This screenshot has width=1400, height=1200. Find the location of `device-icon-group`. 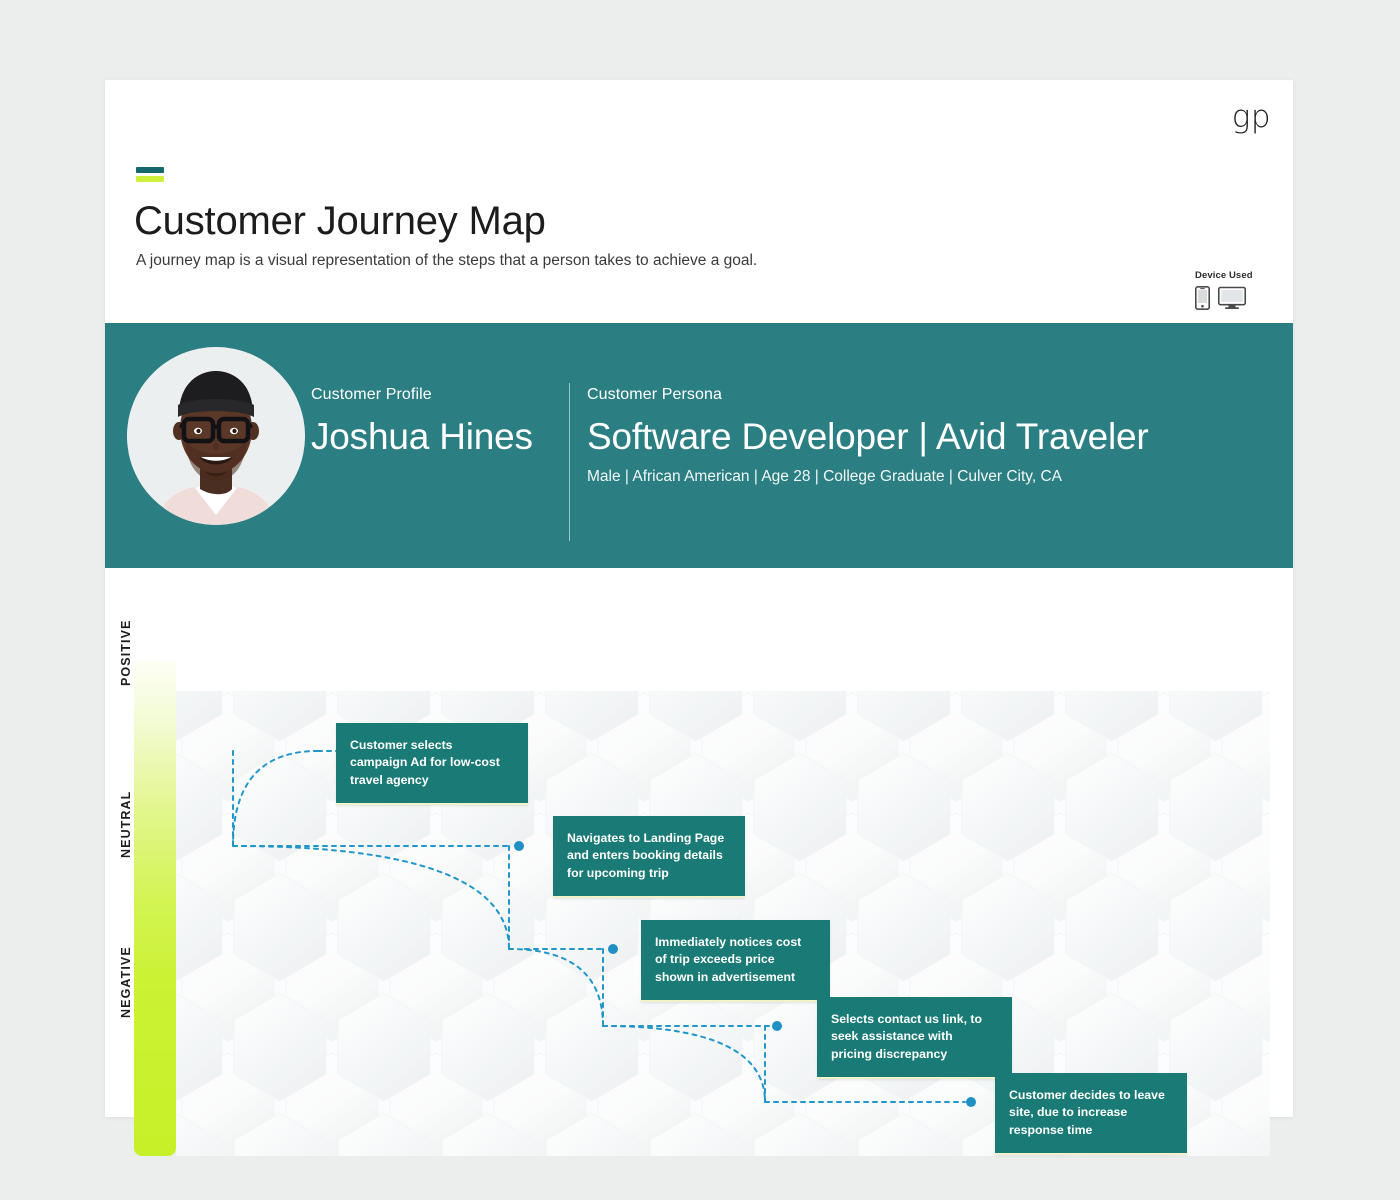

device-icon-group is located at coordinates (1235, 300).